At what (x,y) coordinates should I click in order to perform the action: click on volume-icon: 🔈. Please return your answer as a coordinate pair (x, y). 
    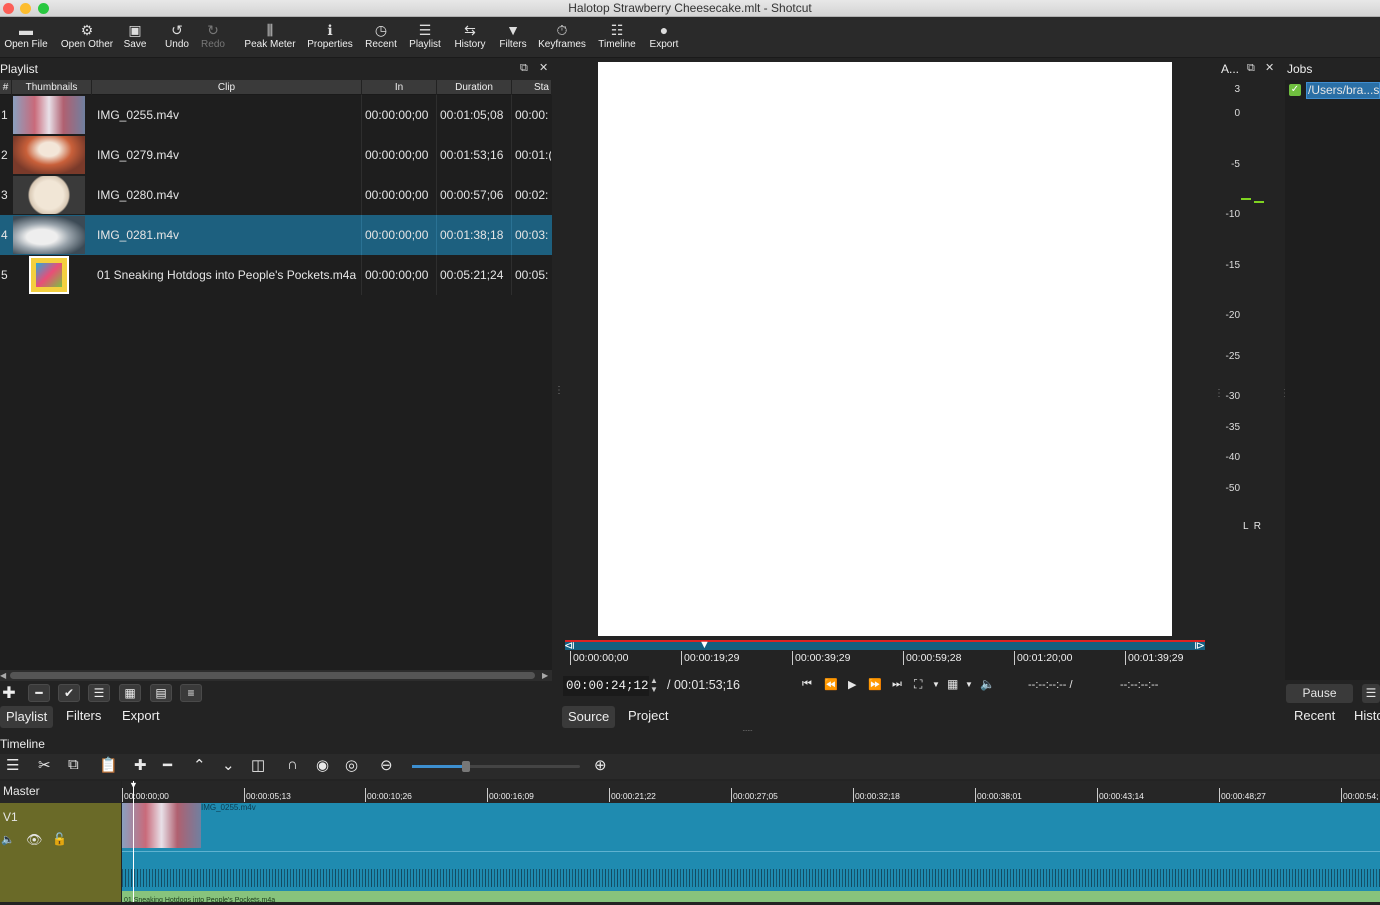
    Looking at the image, I should click on (987, 684).